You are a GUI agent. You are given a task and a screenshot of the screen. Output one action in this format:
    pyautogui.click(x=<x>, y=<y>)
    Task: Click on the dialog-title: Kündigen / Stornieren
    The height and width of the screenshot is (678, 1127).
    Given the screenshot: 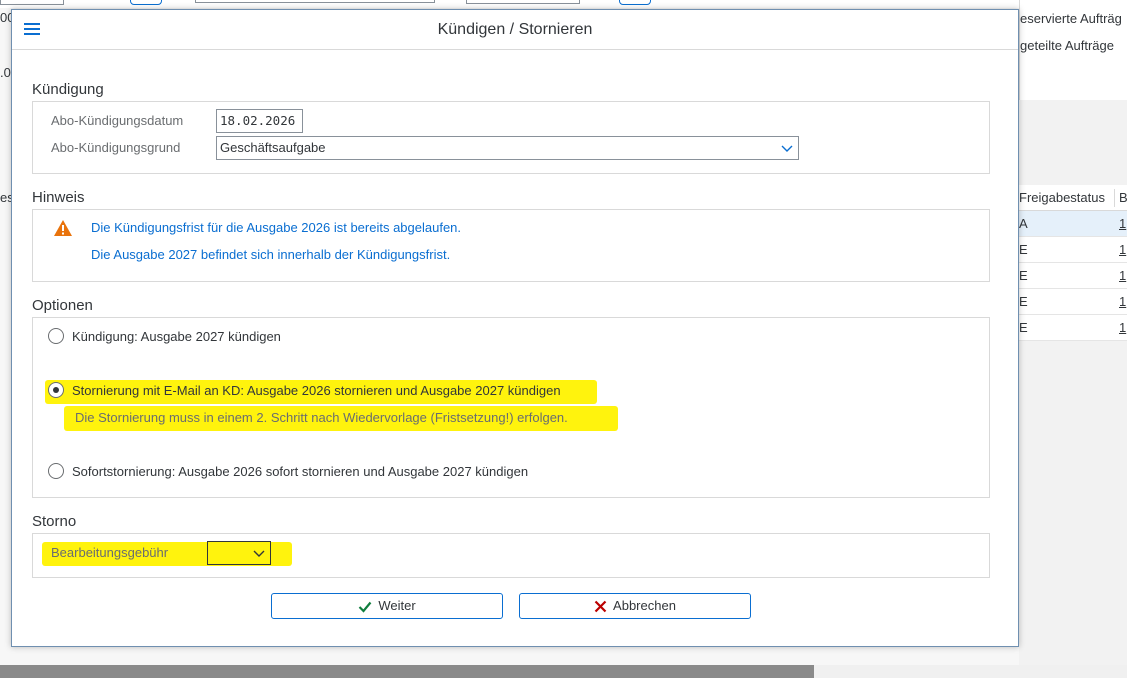 What is the action you would take?
    pyautogui.click(x=515, y=29)
    